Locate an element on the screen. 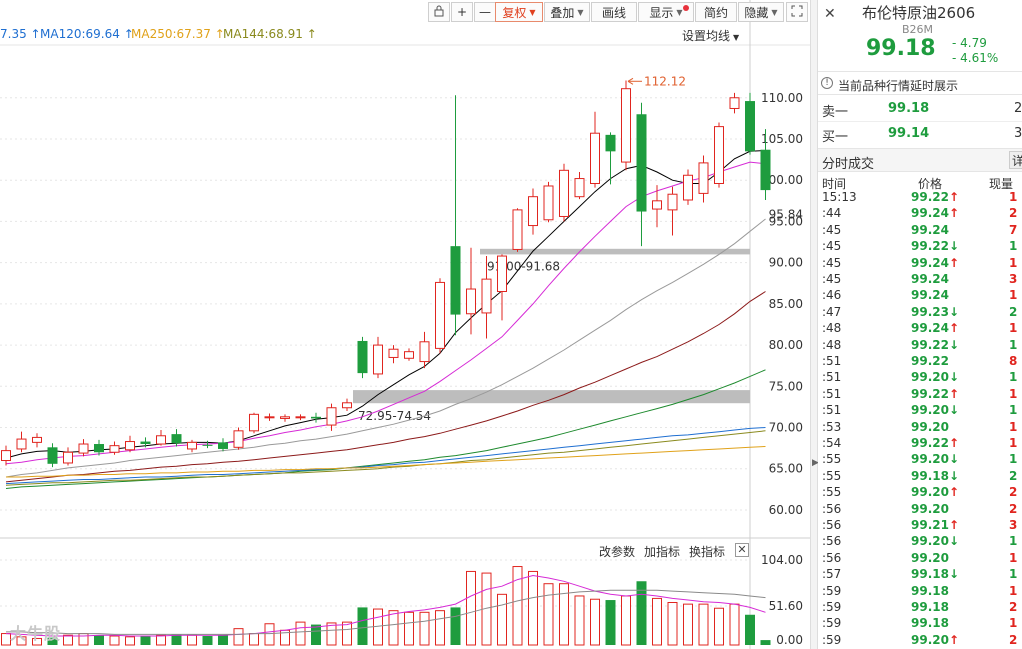 The width and height of the screenshot is (1022, 649). draw-line-button: 画线 is located at coordinates (614, 12).